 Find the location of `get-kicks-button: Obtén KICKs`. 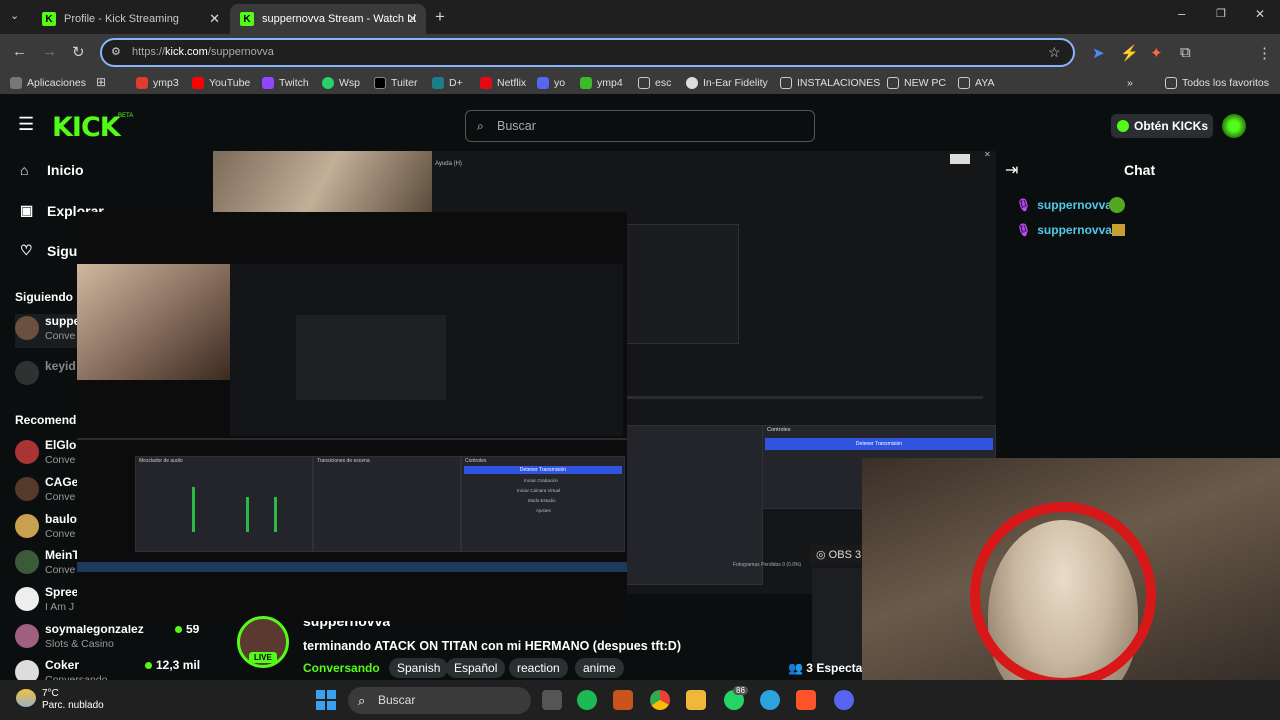

get-kicks-button: Obtén KICKs is located at coordinates (1162, 126).